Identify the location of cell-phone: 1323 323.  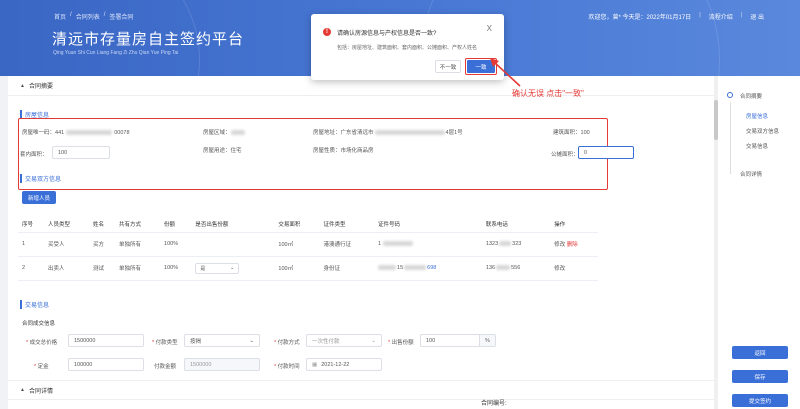
(516, 244).